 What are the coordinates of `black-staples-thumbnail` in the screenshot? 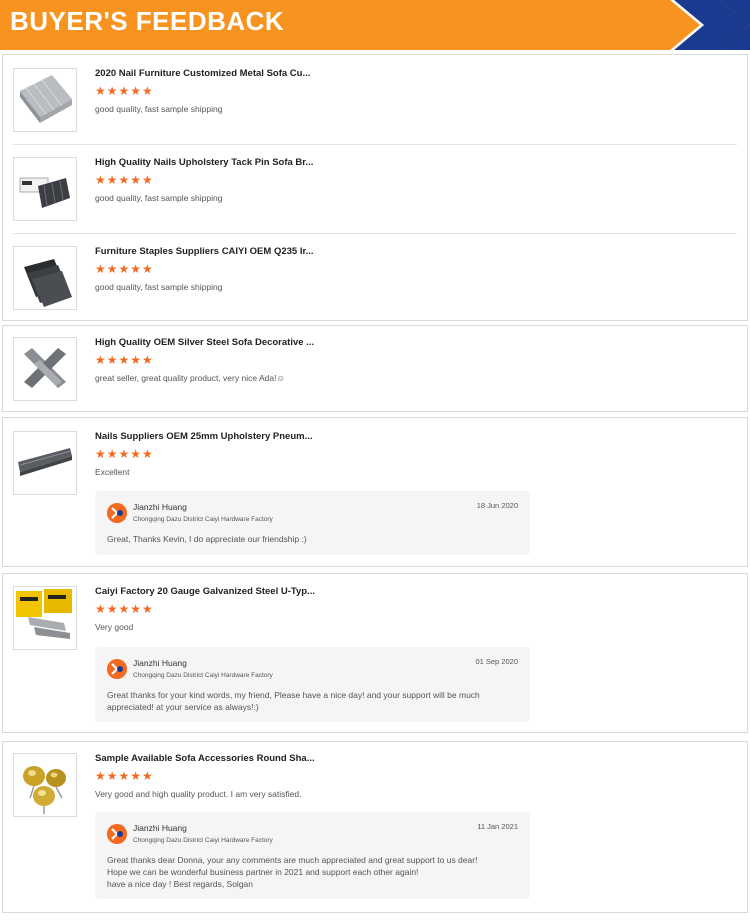 It's located at (45, 278).